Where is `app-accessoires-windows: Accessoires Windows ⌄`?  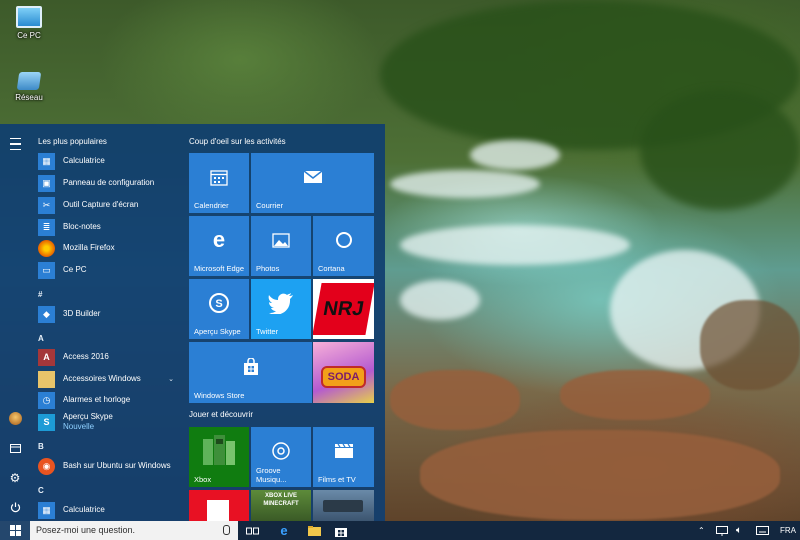 app-accessoires-windows: Accessoires Windows ⌄ is located at coordinates (109, 379).